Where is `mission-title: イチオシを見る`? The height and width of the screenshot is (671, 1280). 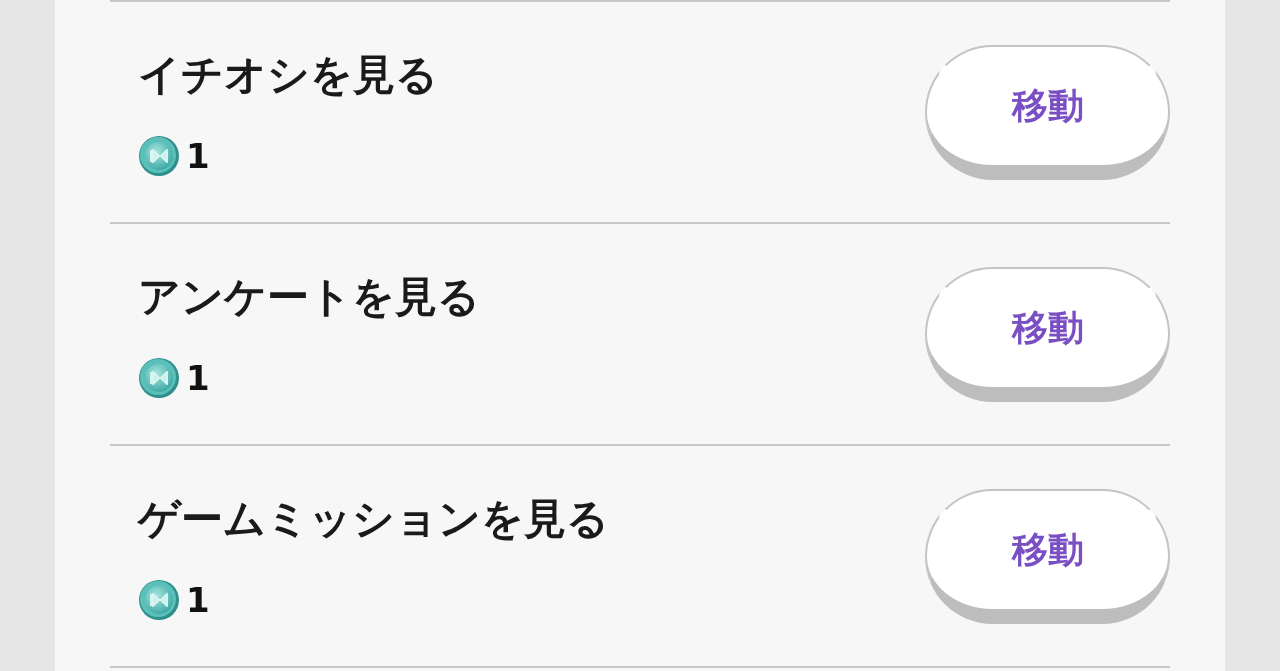
mission-title: イチオシを見る is located at coordinates (288, 75).